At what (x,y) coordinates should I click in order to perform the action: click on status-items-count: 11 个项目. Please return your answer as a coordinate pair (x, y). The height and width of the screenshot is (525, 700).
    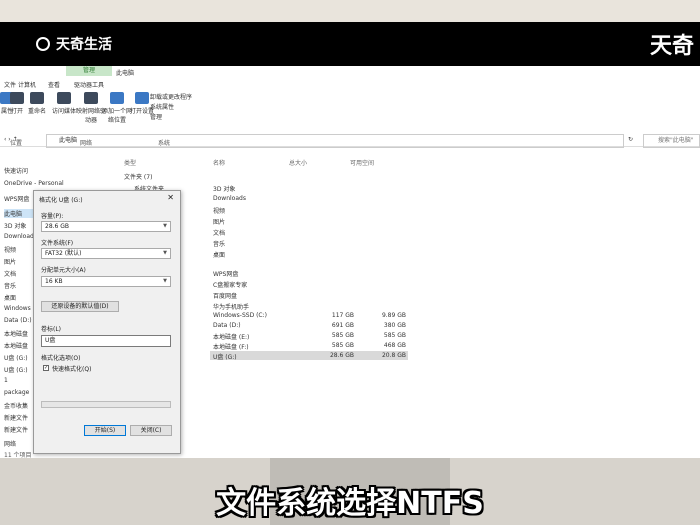
    Looking at the image, I should click on (18, 455).